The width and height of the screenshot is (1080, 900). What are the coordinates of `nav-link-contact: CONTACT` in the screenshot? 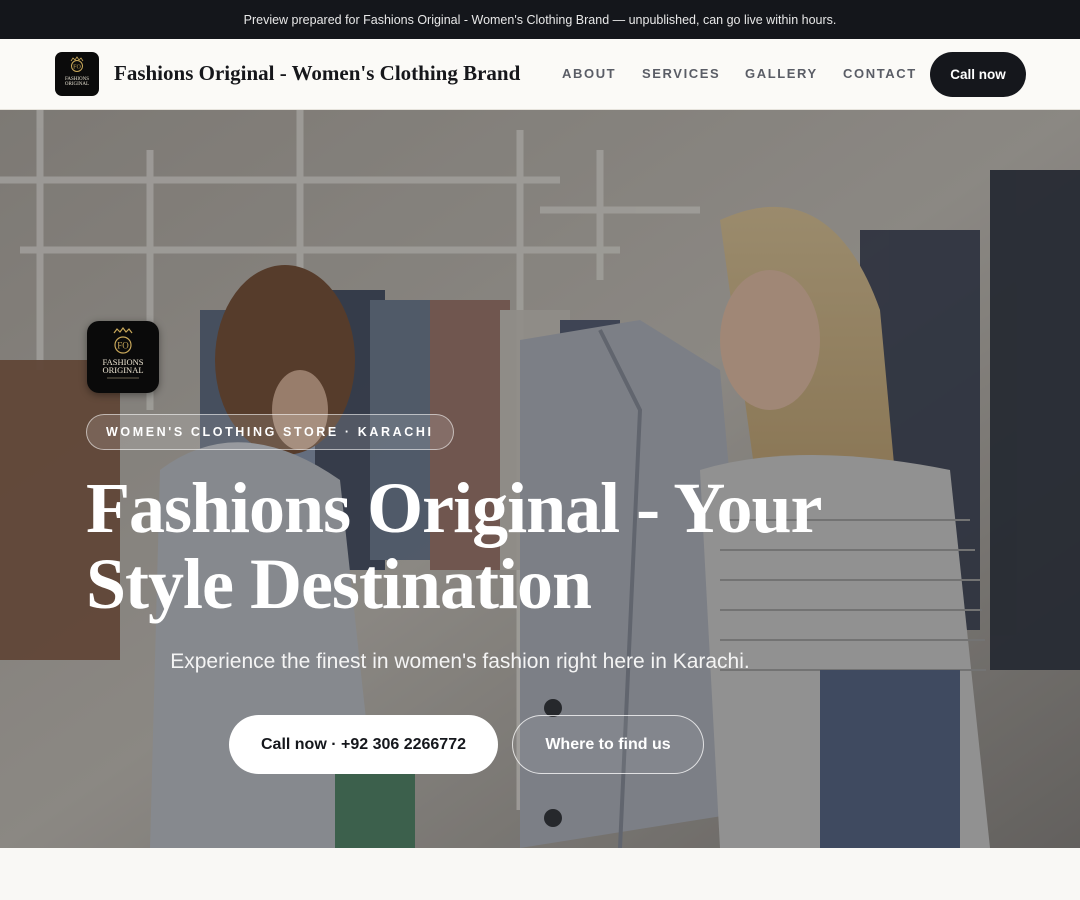 It's located at (880, 73).